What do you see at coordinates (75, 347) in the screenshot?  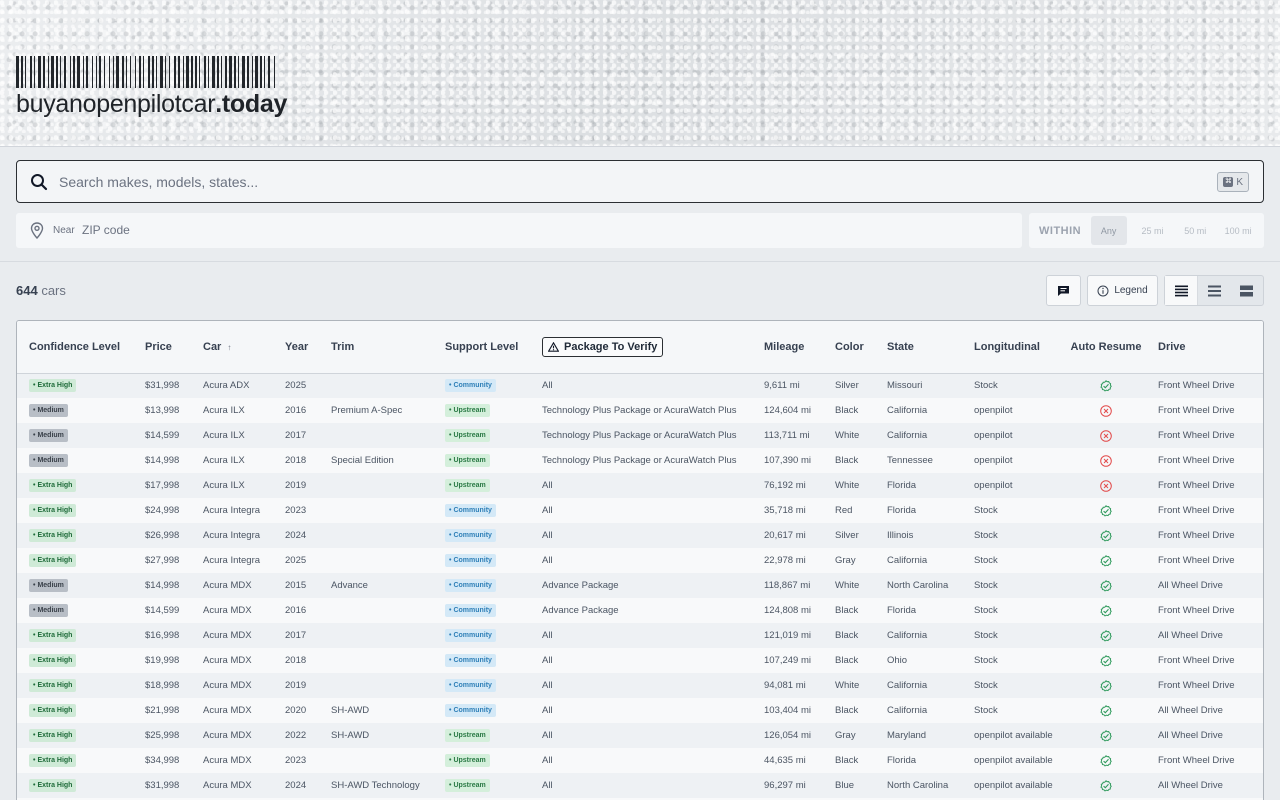 I see `header-confidence: Confidence Level` at bounding box center [75, 347].